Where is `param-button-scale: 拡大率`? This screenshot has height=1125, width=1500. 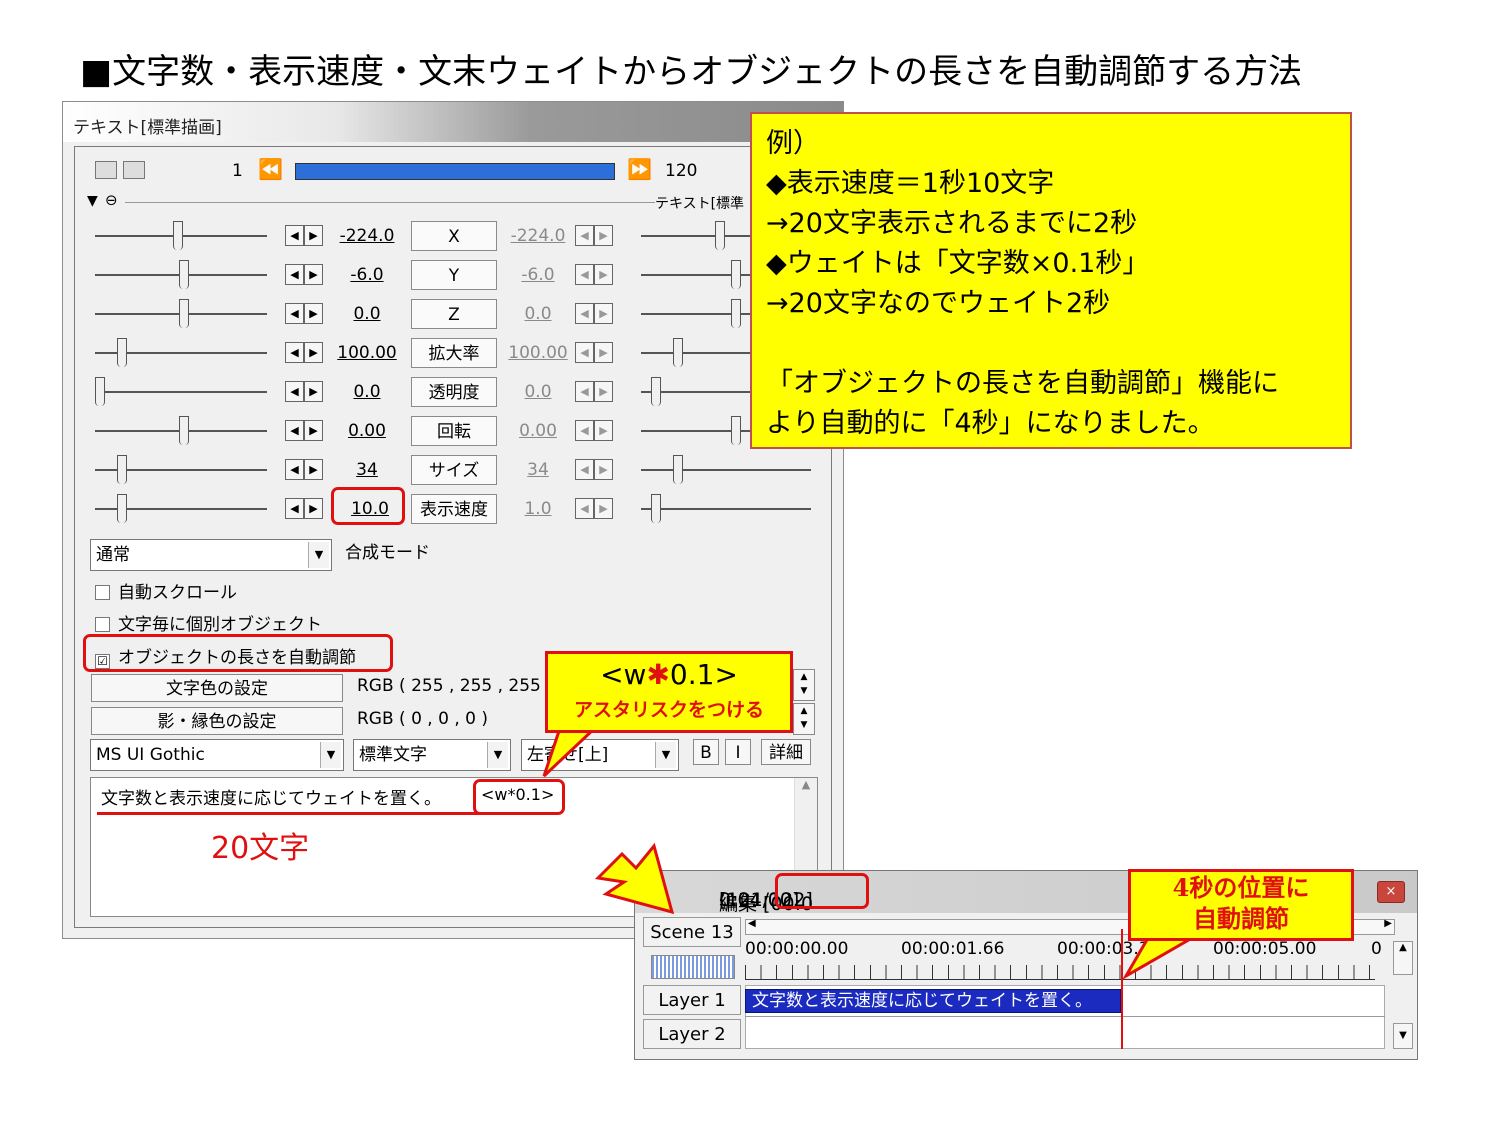 param-button-scale: 拡大率 is located at coordinates (454, 353).